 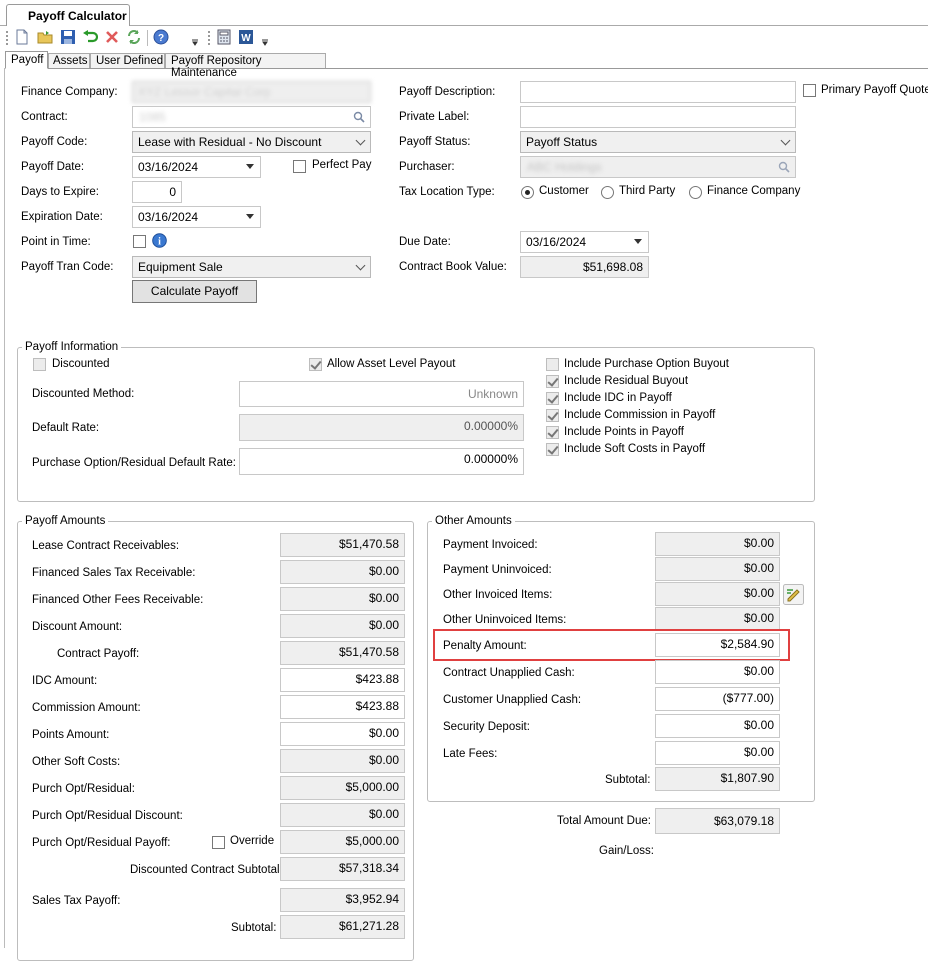 What do you see at coordinates (53, 167) in the screenshot?
I see `payoff-date-label: Payoff Date:` at bounding box center [53, 167].